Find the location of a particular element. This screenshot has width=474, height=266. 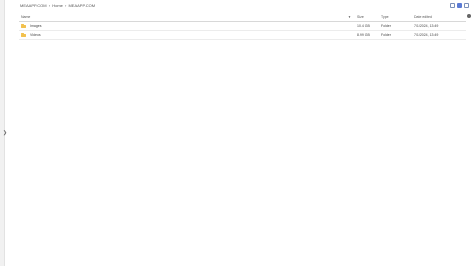

breadcrumb-item-home: Home is located at coordinates (57, 5).